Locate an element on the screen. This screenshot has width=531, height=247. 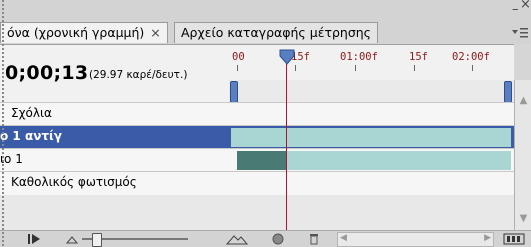
tab-timeline: όνα (χρονική γραμμή) × is located at coordinates (84, 32).